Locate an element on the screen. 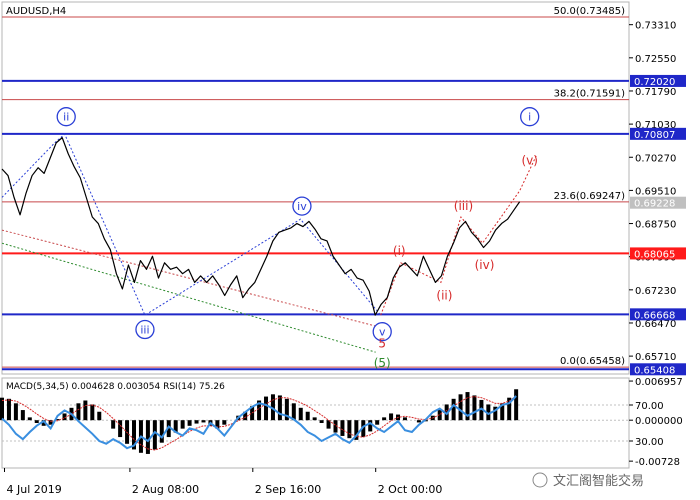  level-price-label: 0.68065 is located at coordinates (654, 254).